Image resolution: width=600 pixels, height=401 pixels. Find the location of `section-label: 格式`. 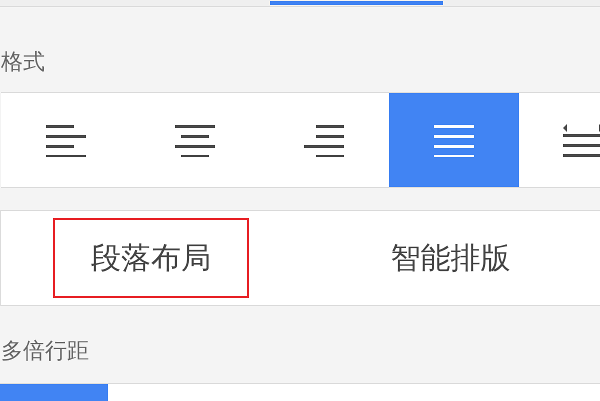

section-label: 格式 is located at coordinates (23, 63).